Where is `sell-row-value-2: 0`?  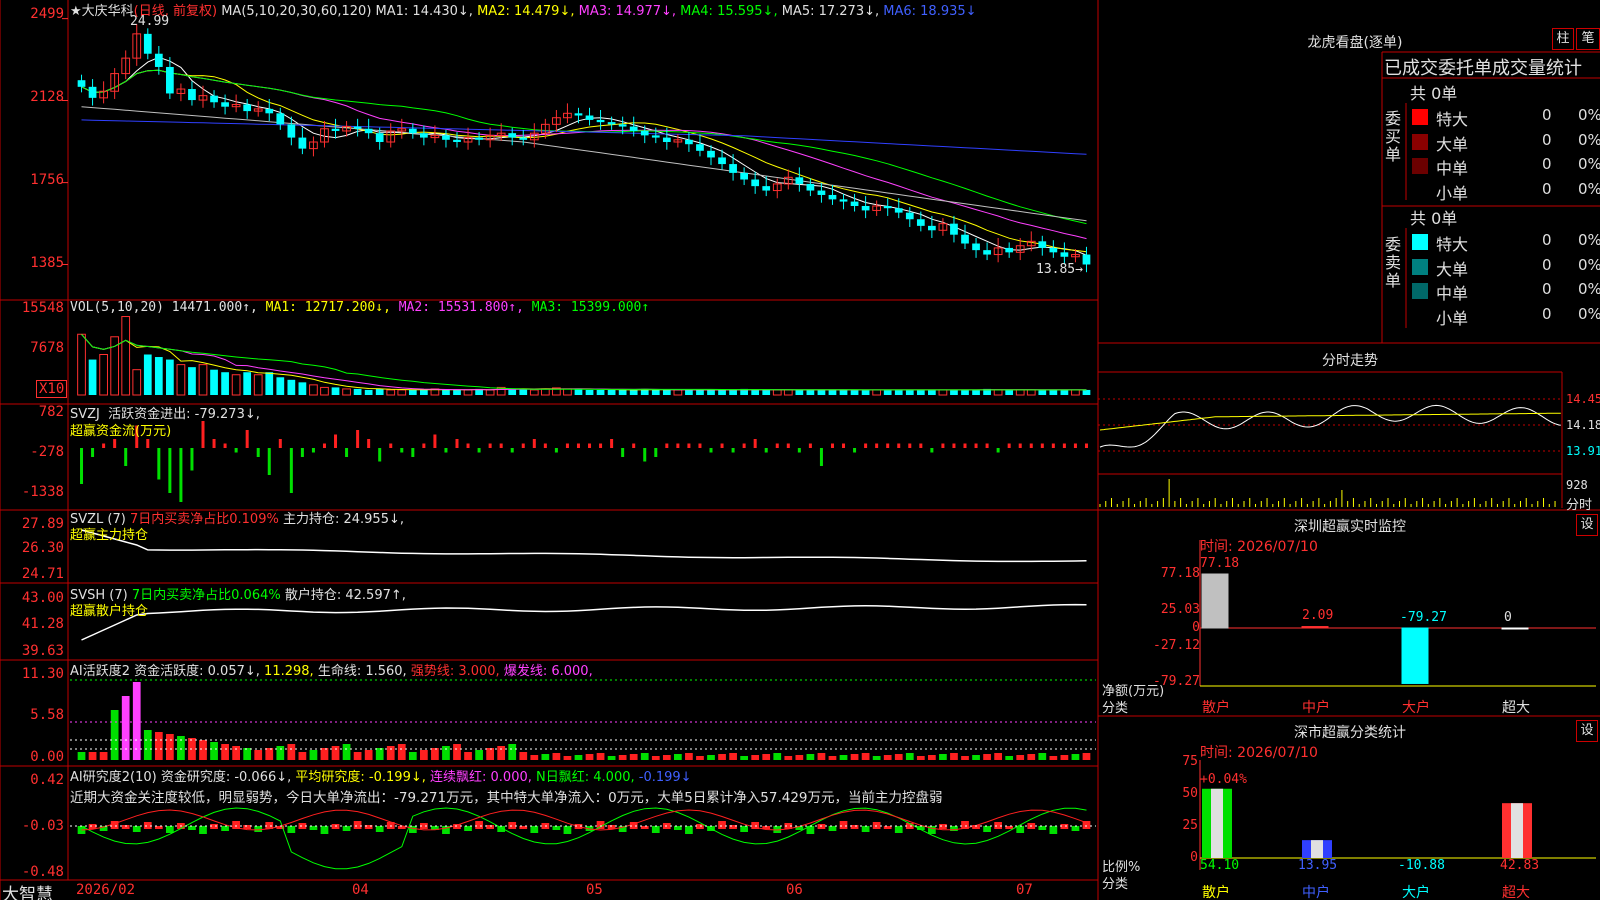
sell-row-value-2: 0 is located at coordinates (1547, 289).